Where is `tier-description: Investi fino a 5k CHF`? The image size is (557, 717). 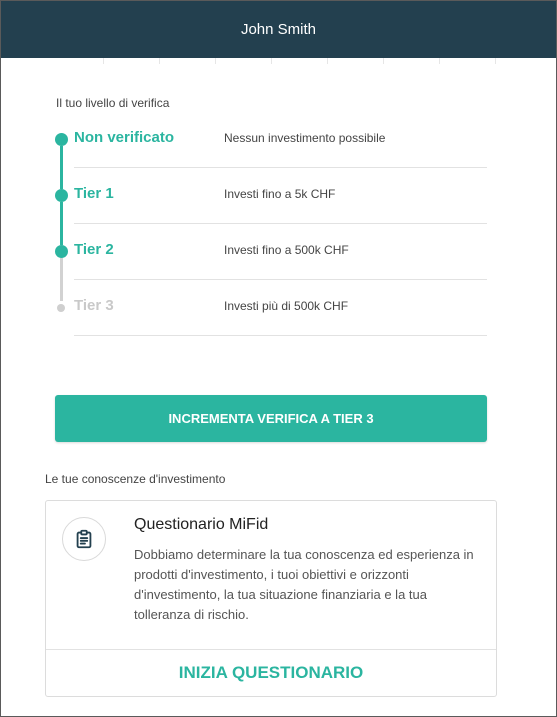
tier-description: Investi fino a 5k CHF is located at coordinates (280, 194).